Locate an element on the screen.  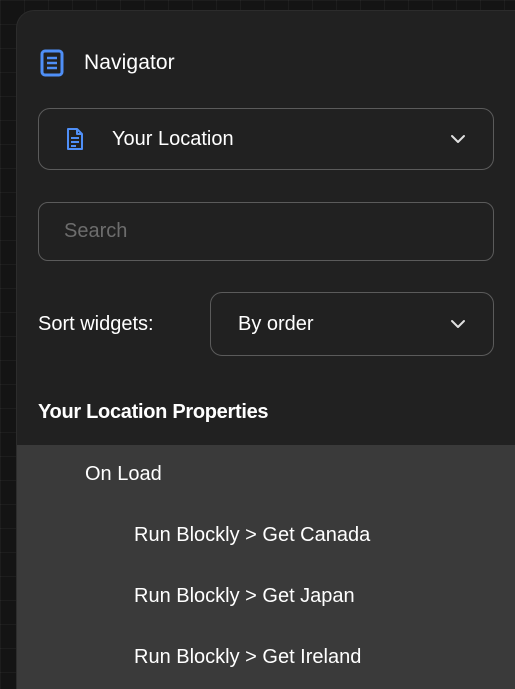
navigator-list-icon is located at coordinates (52, 63).